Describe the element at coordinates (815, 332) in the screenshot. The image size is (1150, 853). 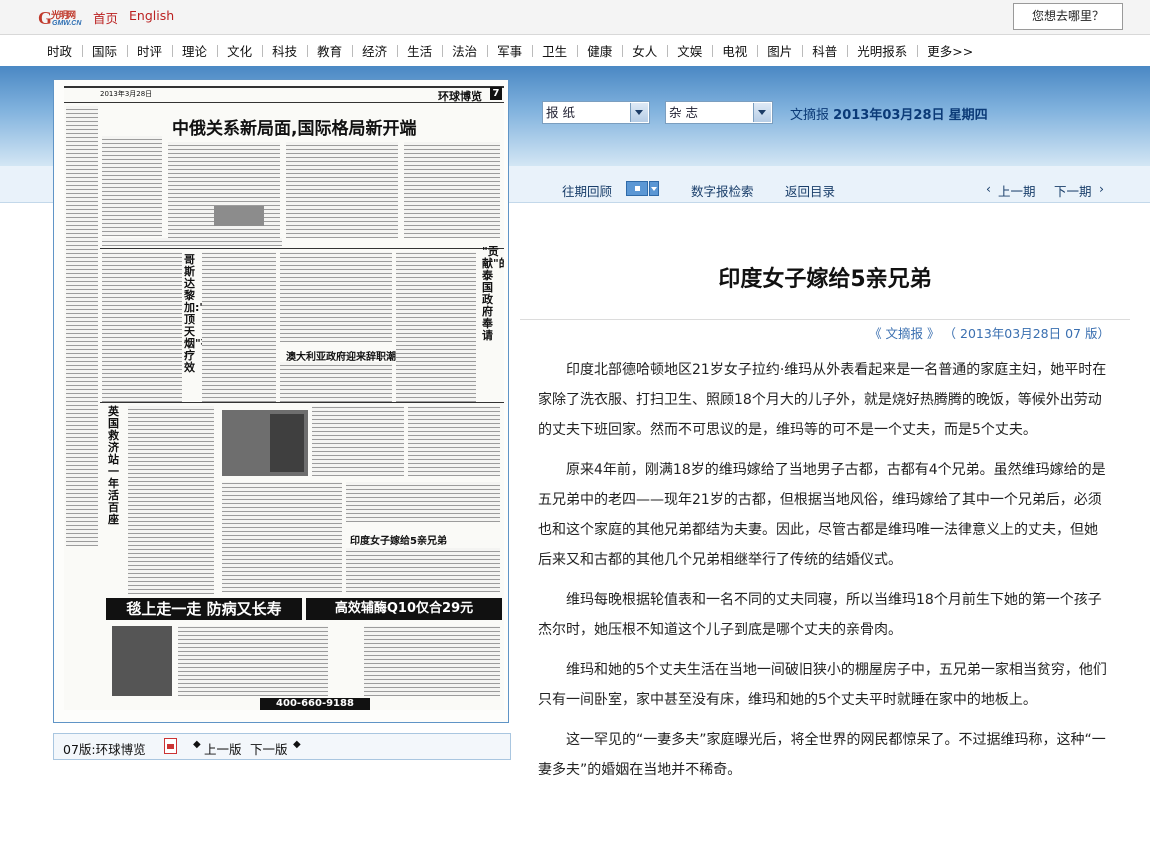
I see `article-meta: 《 文摘报 》 （ 2013年03月28日 07 版）` at that location.